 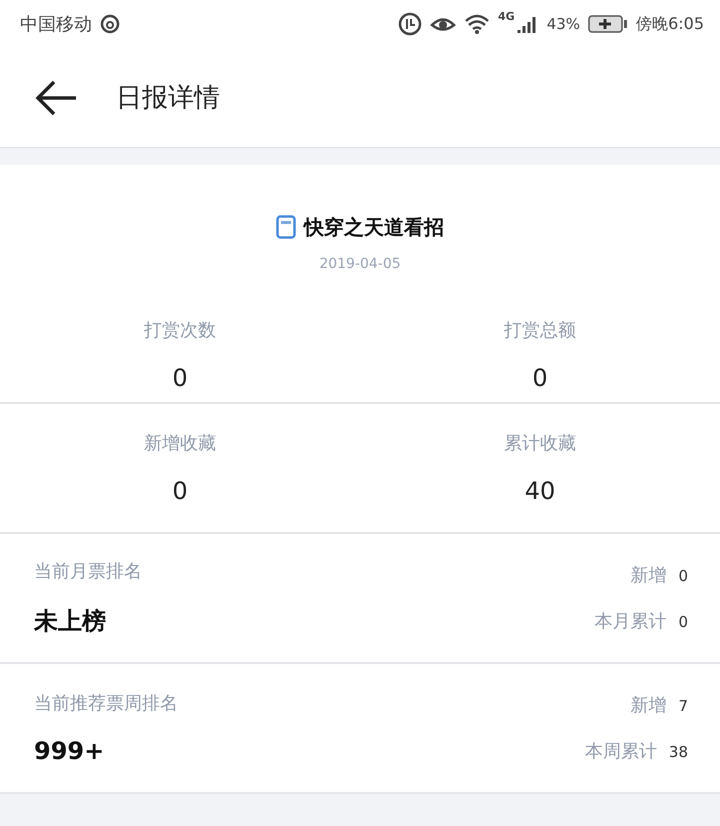 I want to click on battery-icon, so click(x=608, y=24).